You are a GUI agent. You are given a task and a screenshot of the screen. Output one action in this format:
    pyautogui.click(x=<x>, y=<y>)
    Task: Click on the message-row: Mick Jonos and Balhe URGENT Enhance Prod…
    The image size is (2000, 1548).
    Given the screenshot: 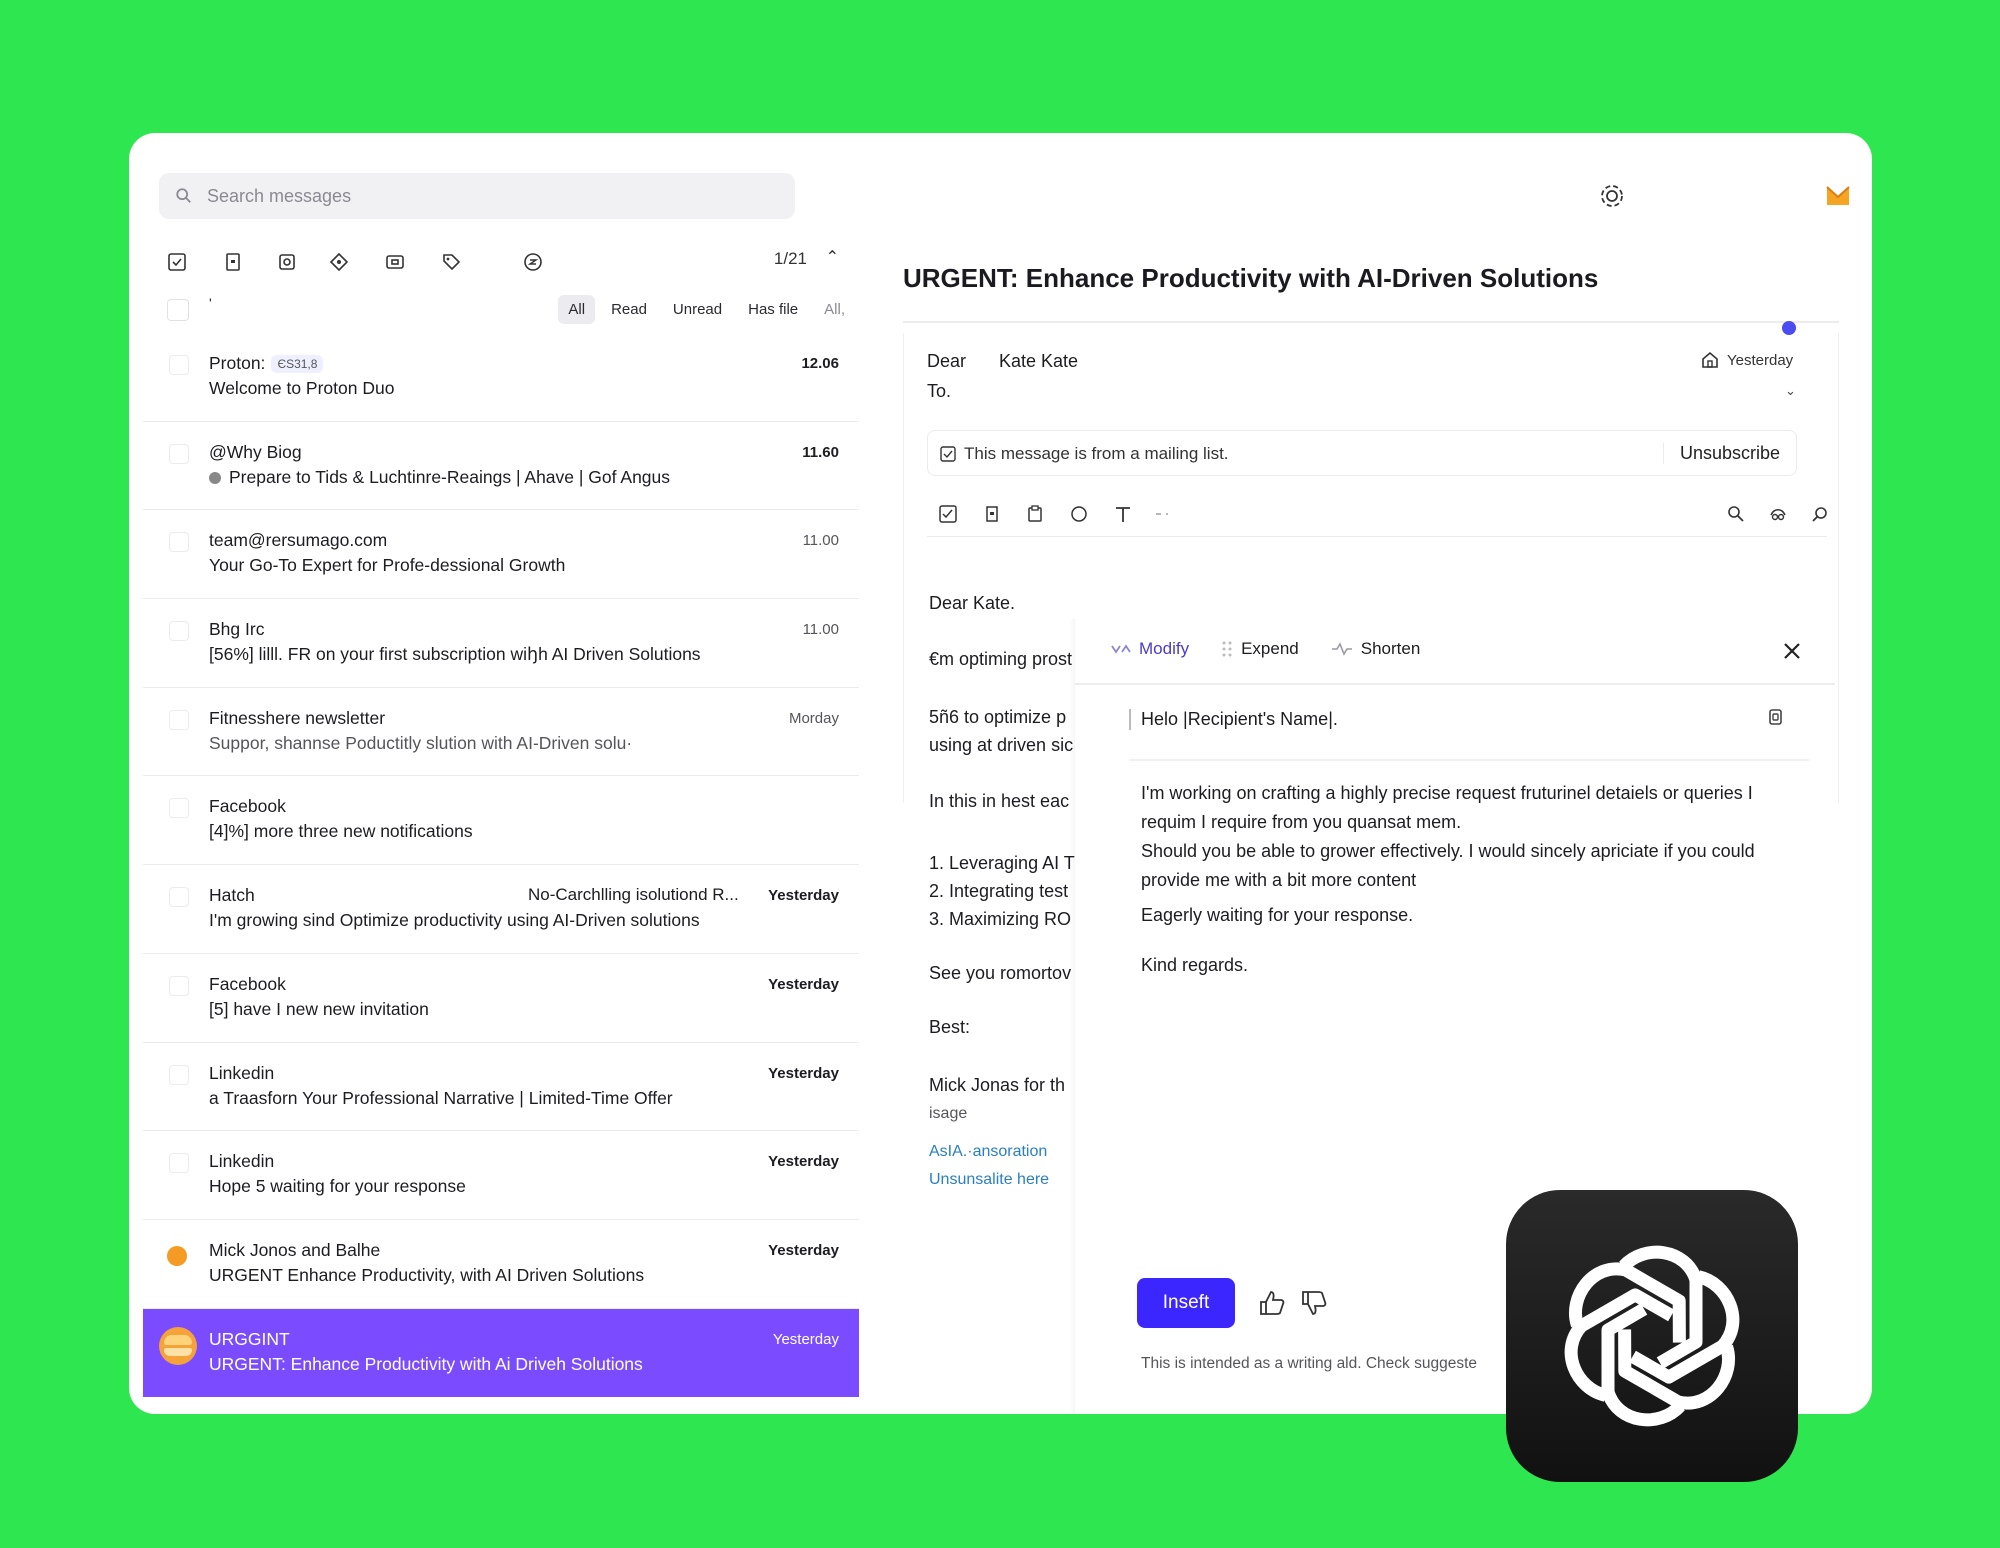 What is the action you would take?
    pyautogui.click(x=501, y=1264)
    